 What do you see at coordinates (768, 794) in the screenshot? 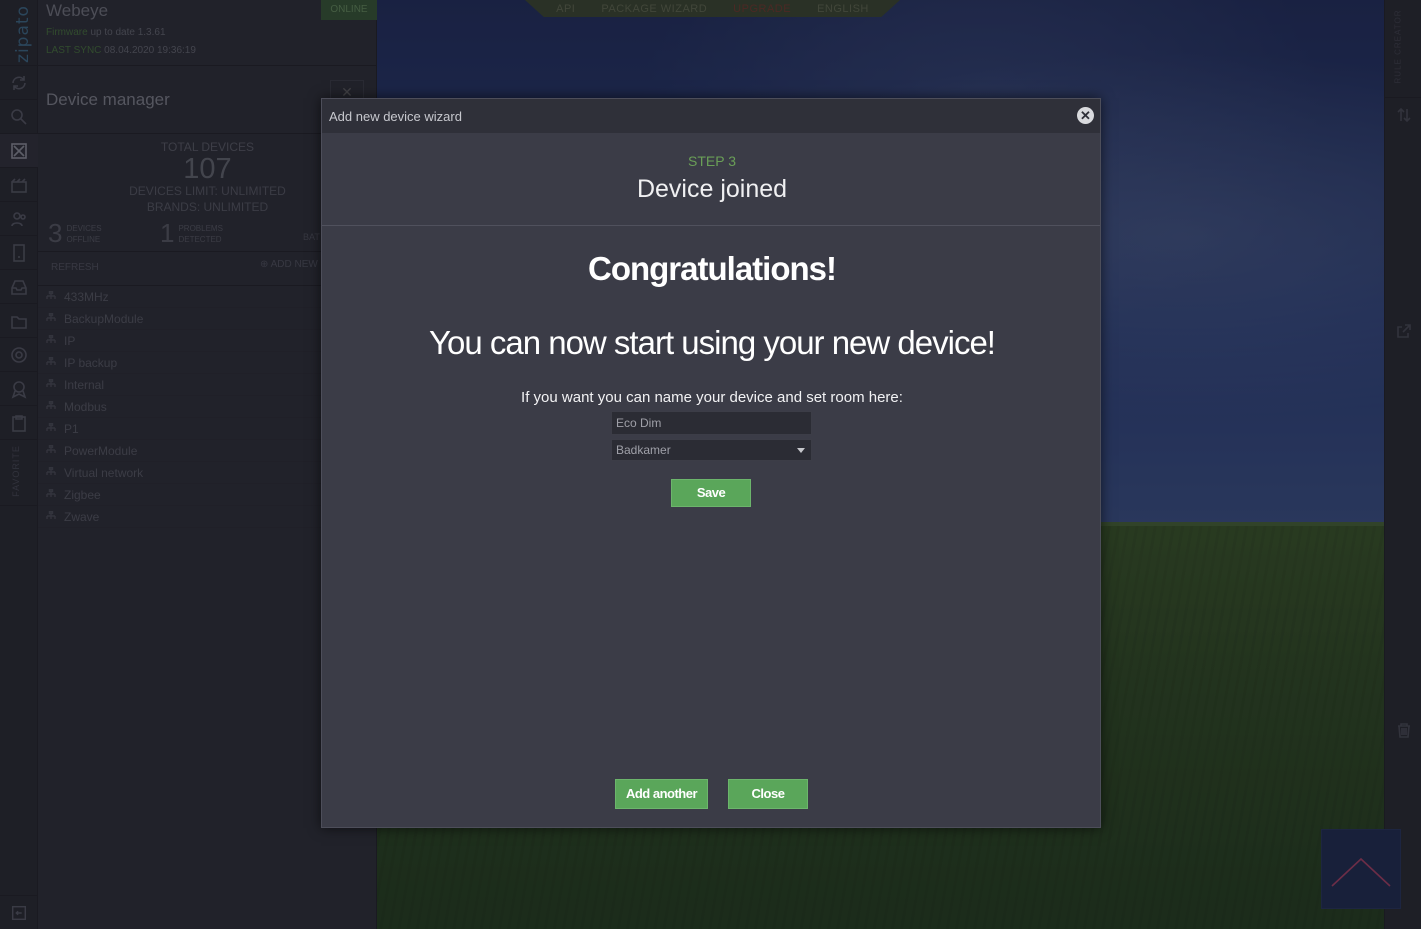
I see `close-button: Close` at bounding box center [768, 794].